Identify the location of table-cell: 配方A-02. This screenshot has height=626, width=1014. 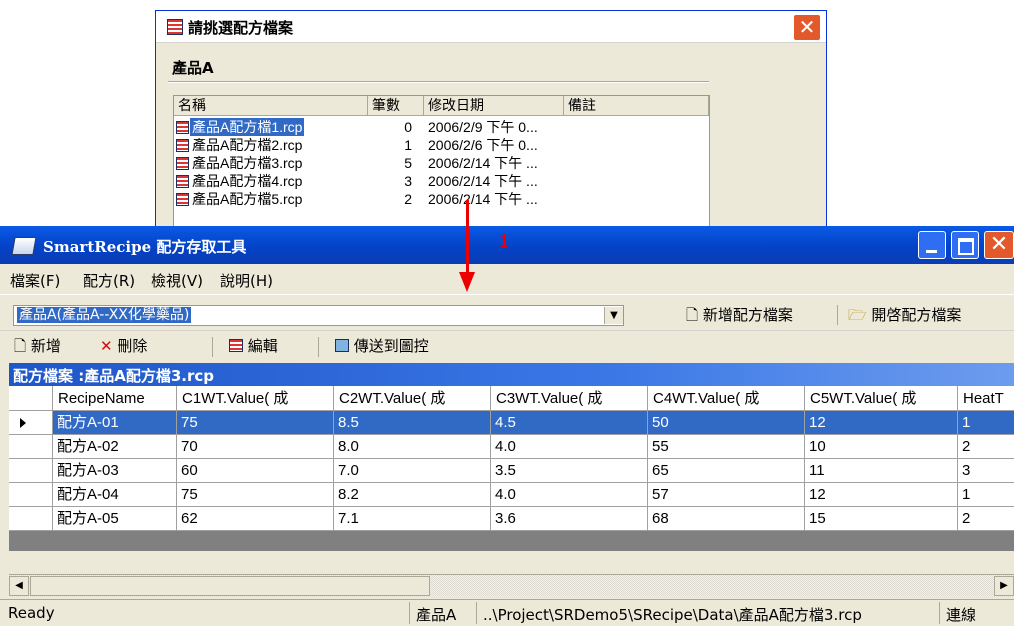
(115, 447).